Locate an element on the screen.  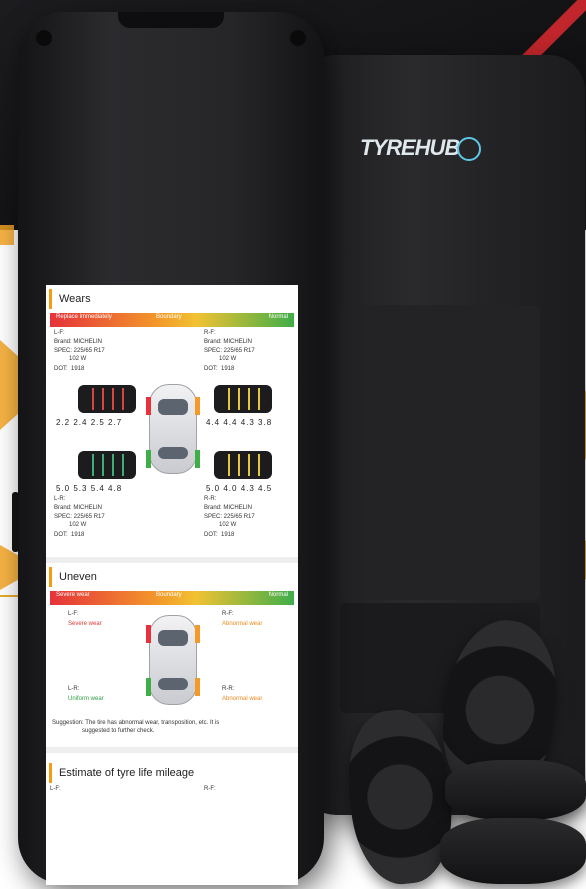
uneven-rf-indicator is located at coordinates (197, 634).